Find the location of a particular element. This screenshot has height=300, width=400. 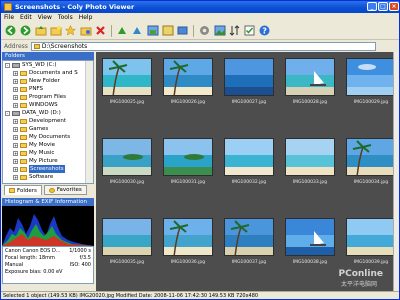

slideshow-icon is located at coordinates (152, 30).